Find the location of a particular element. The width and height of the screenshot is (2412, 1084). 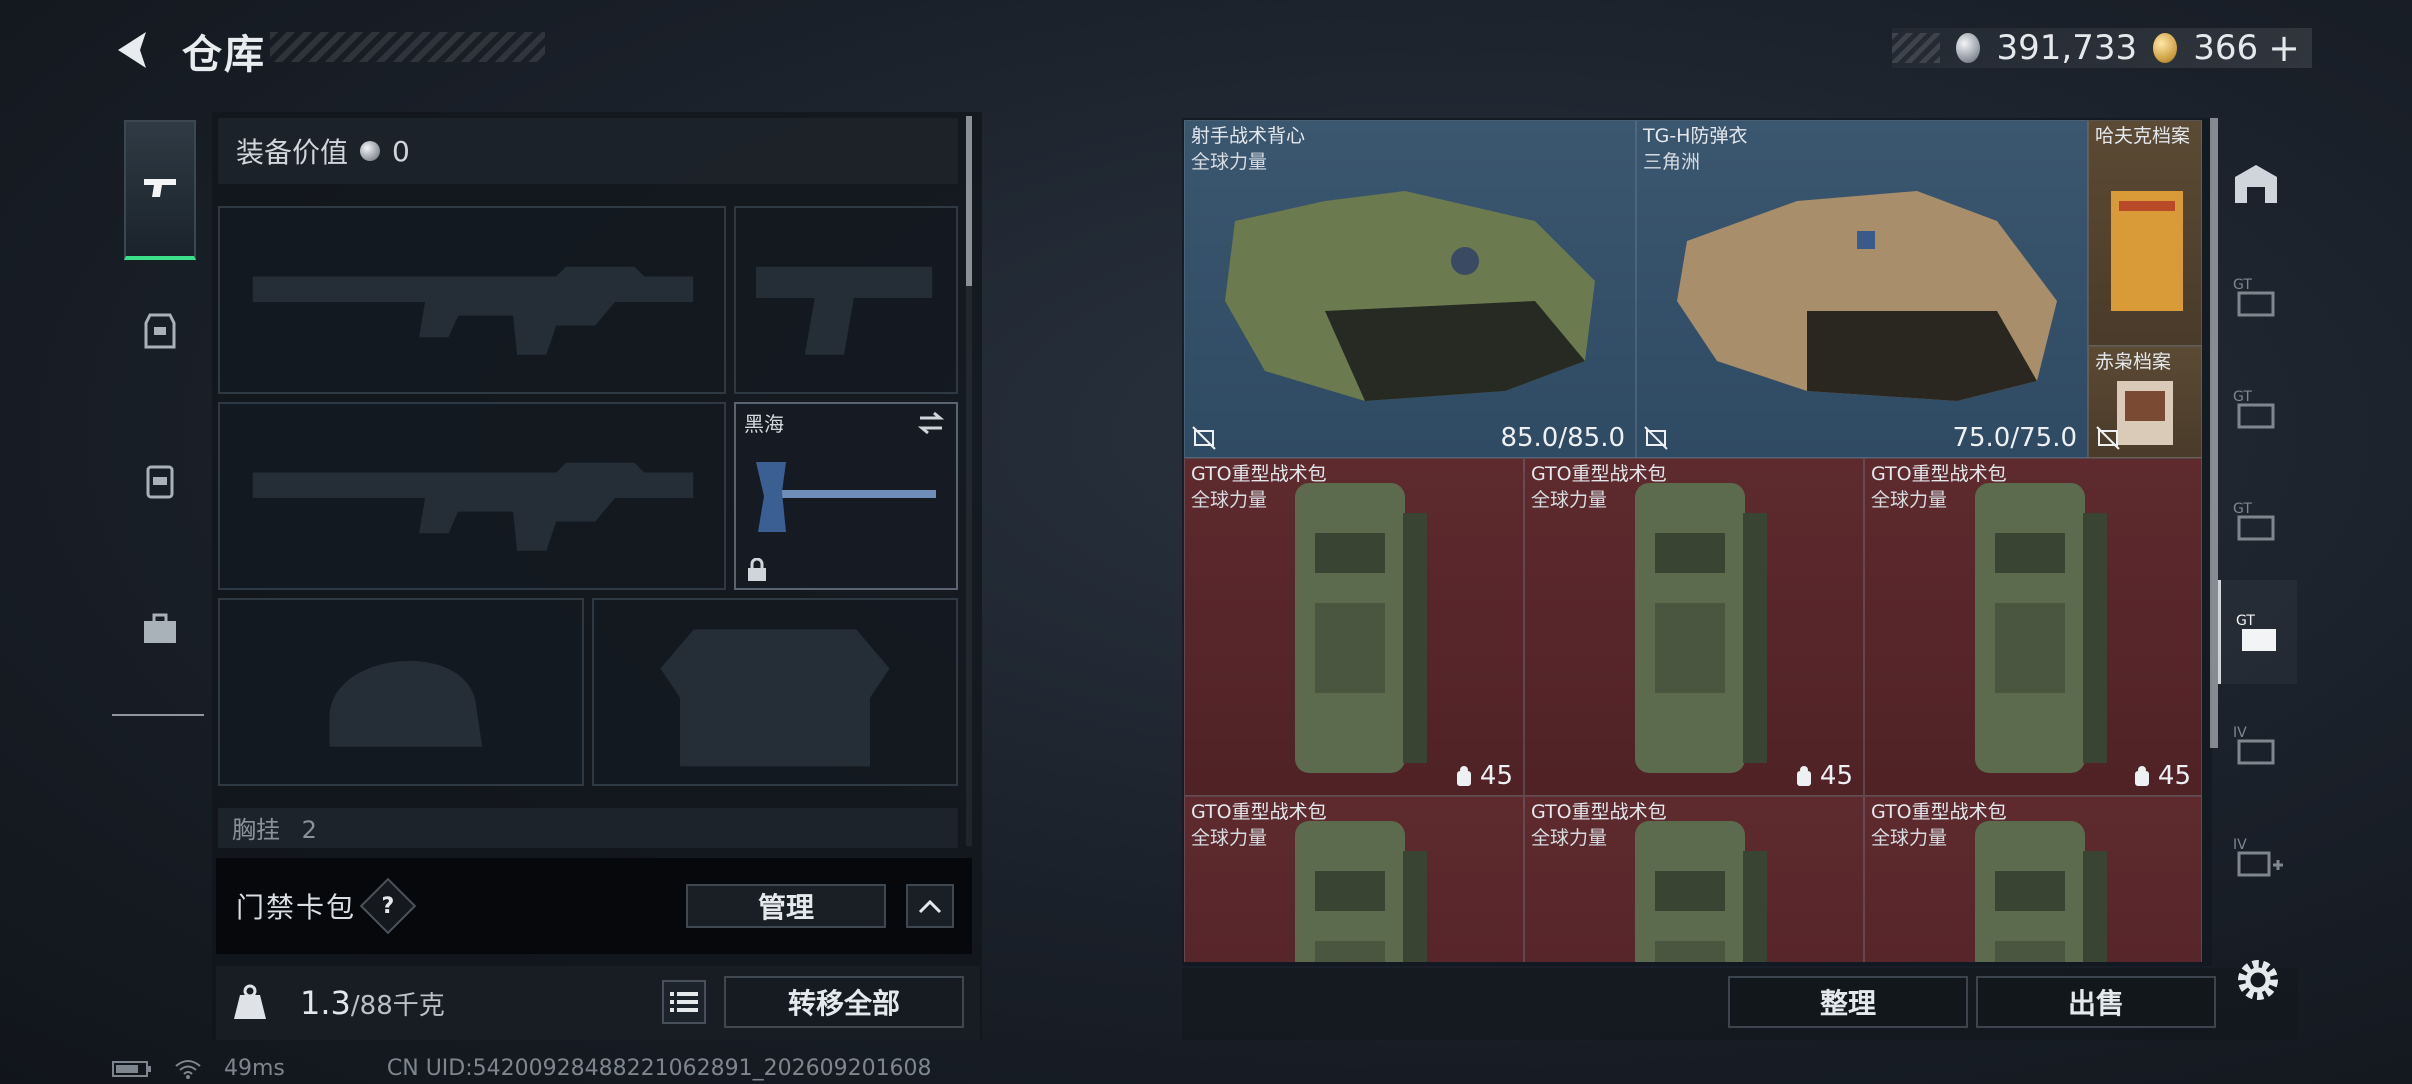

equip-value: 0 is located at coordinates (401, 151).